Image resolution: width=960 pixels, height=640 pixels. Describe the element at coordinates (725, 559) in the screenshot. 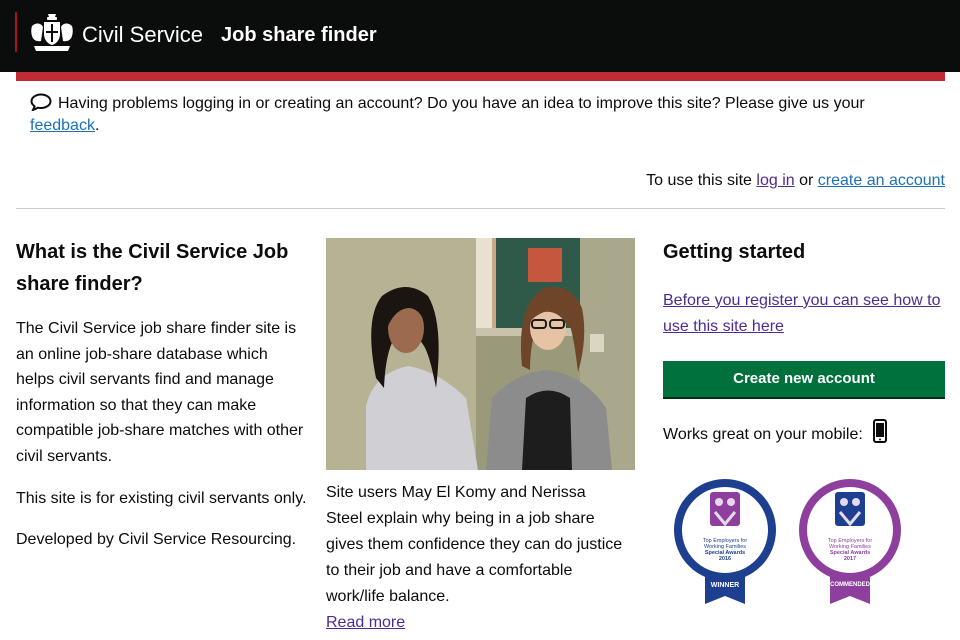

I see `award-1-year: 2016` at that location.